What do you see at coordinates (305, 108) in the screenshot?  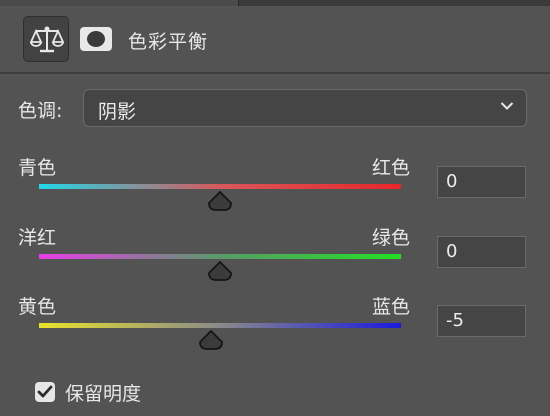 I see `tone-select: 阴影` at bounding box center [305, 108].